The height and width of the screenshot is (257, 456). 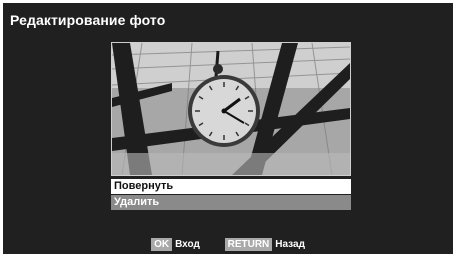 I want to click on menu-item-rotate: Повернуть, so click(x=231, y=186).